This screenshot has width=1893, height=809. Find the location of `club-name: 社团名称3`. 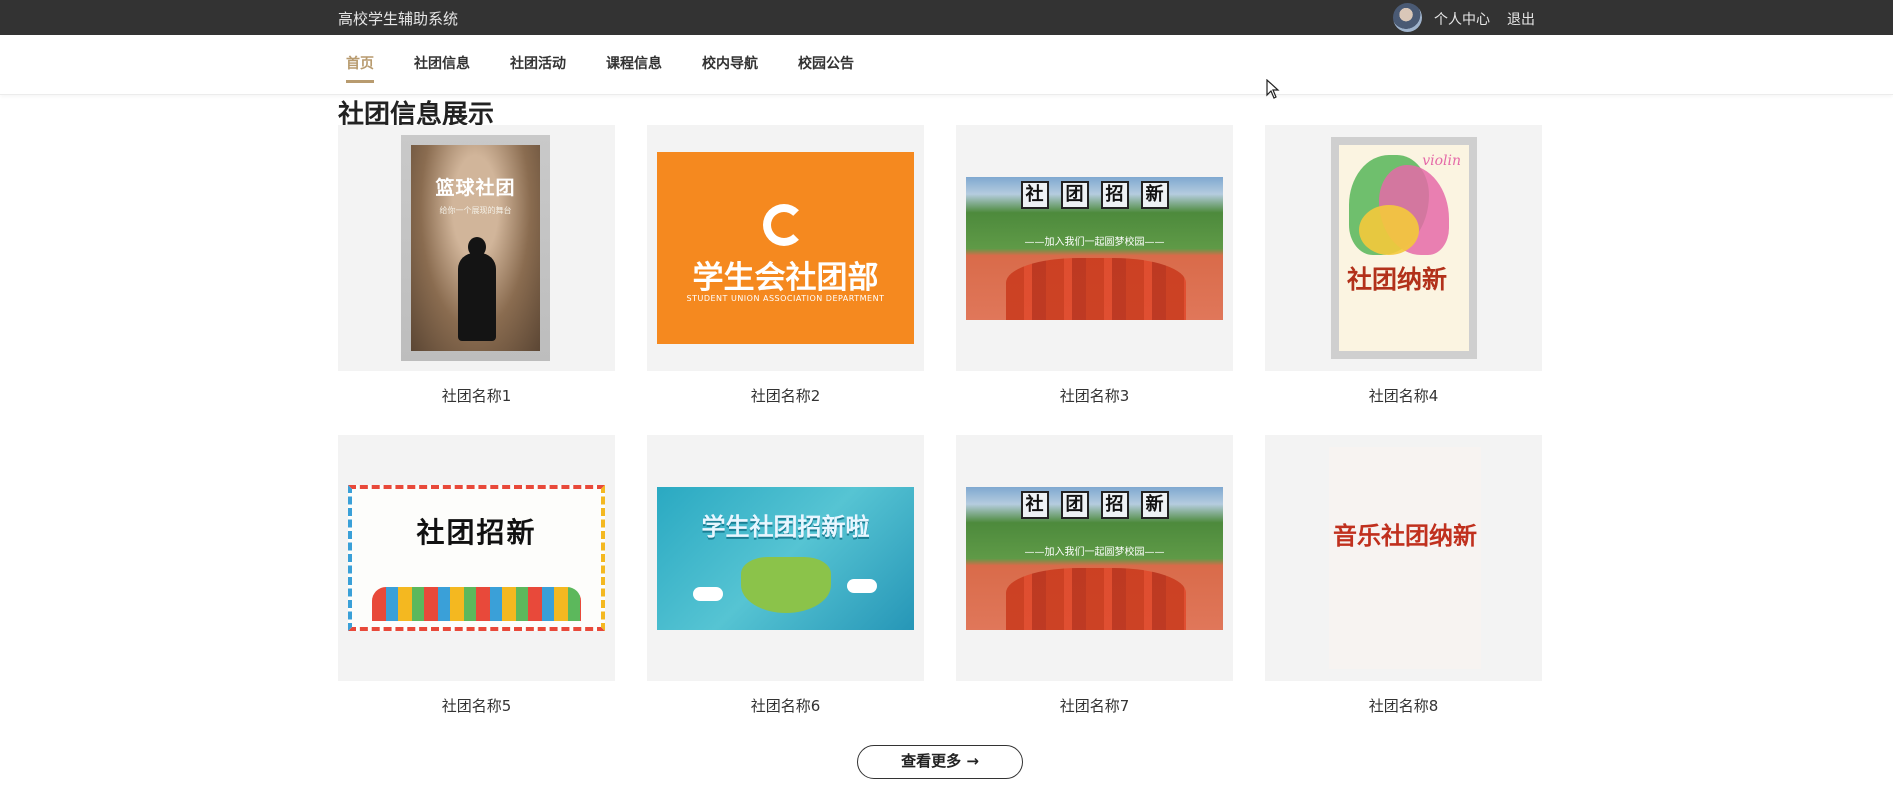

club-name: 社团名称3 is located at coordinates (1094, 396).